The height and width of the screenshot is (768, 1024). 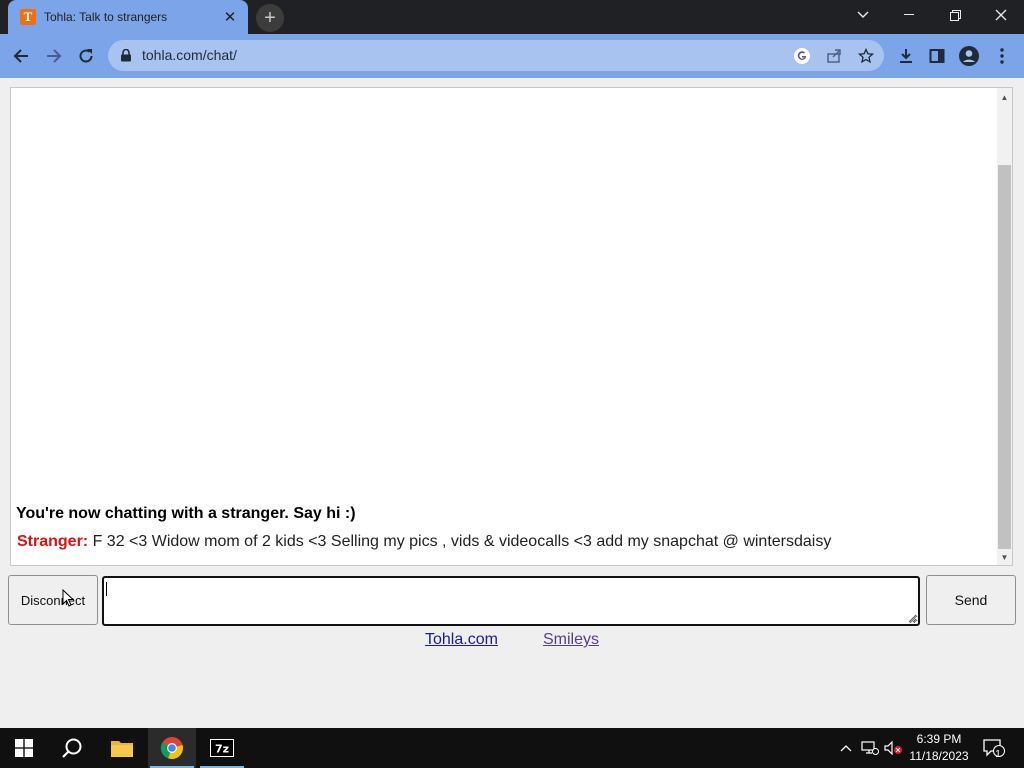 What do you see at coordinates (72, 748) in the screenshot?
I see `search-icon` at bounding box center [72, 748].